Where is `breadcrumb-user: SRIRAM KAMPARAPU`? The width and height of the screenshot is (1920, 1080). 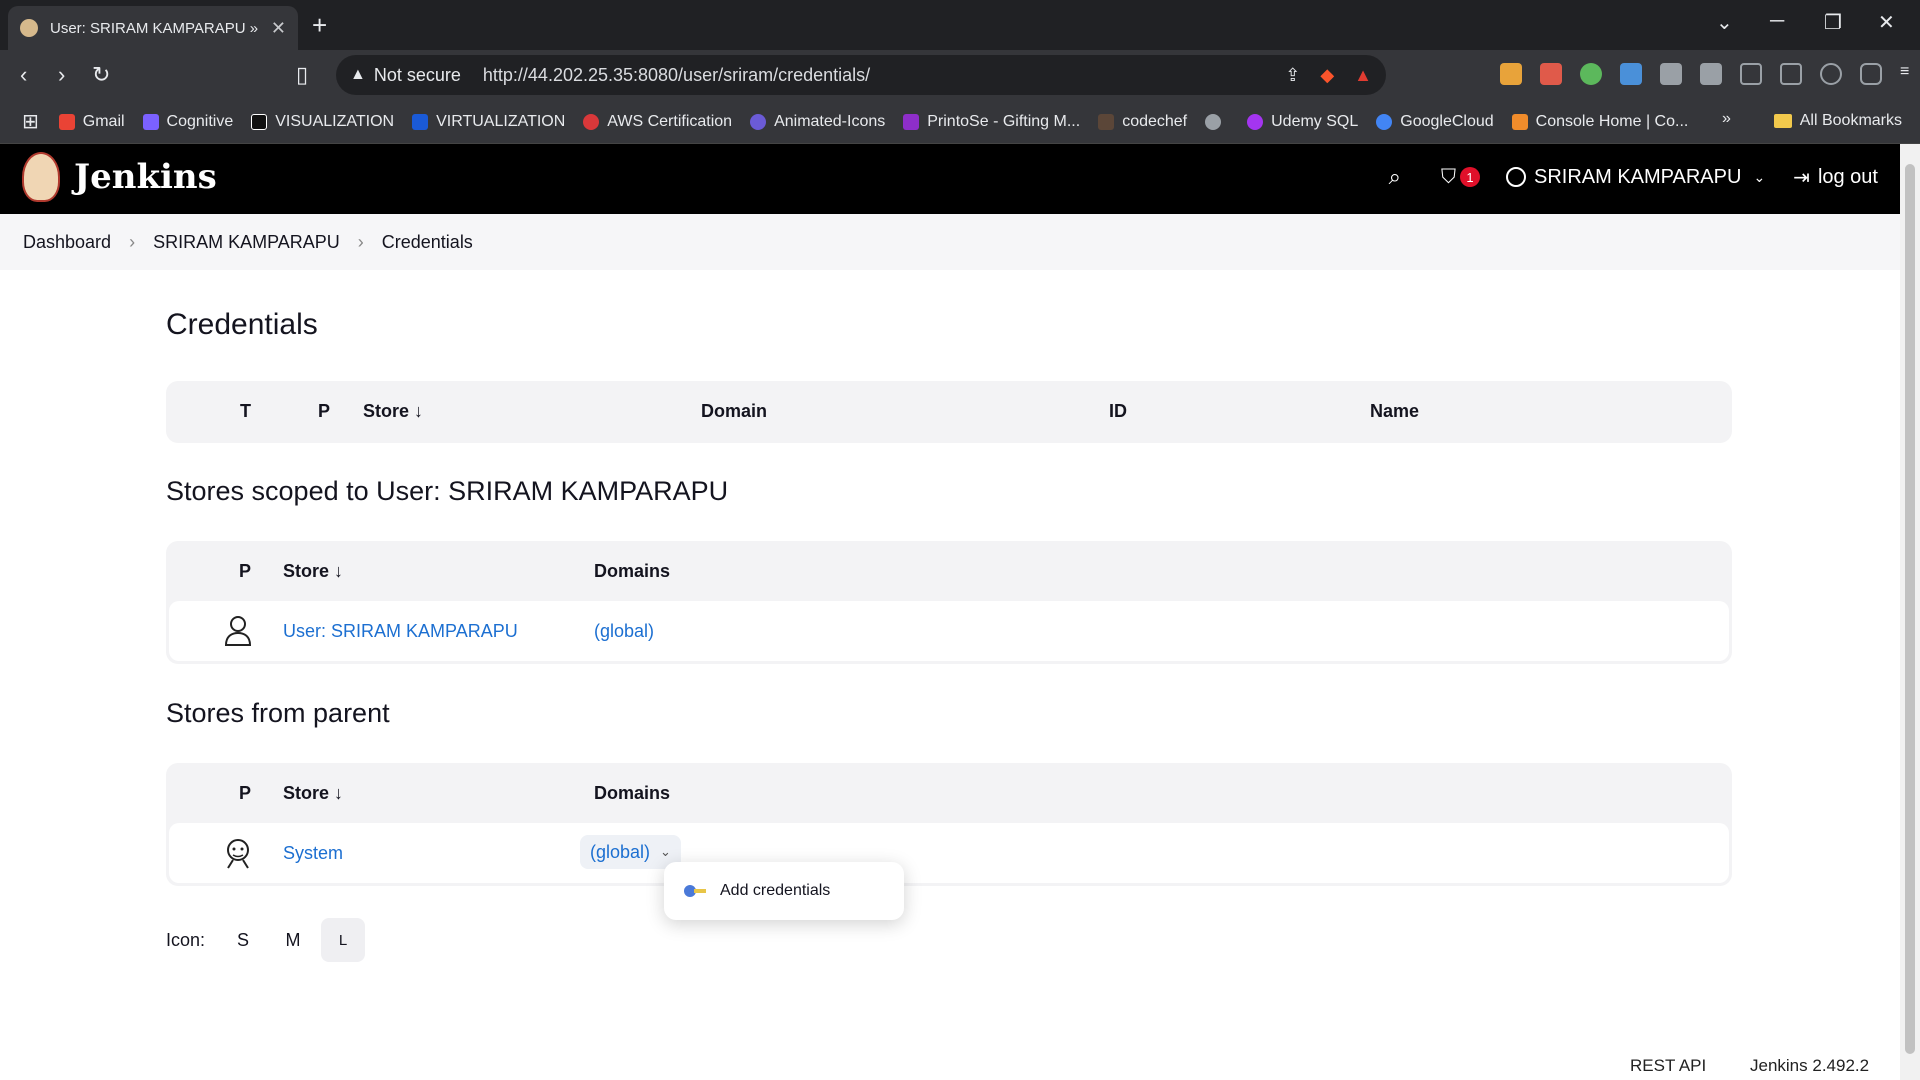 breadcrumb-user: SRIRAM KAMPARAPU is located at coordinates (246, 242).